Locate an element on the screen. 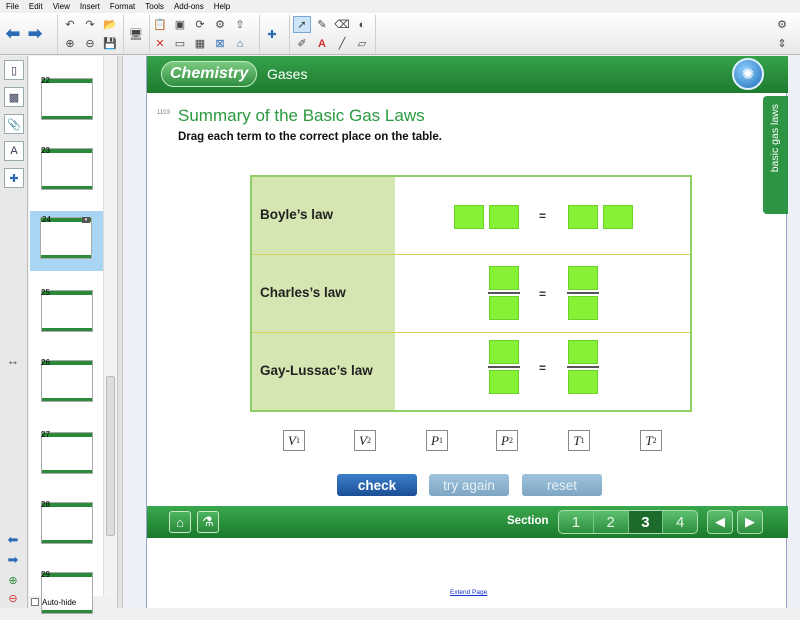 The height and width of the screenshot is (620, 800). term-v2: V2 is located at coordinates (365, 440).